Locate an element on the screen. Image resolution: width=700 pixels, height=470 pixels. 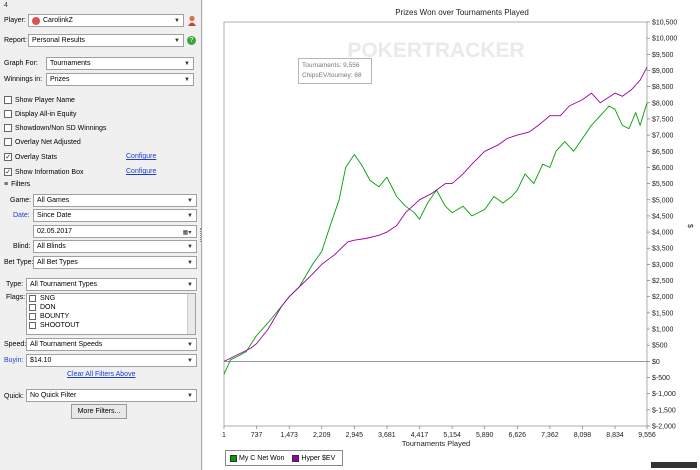
option-show-information-box: ✓ Show Information Box is located at coordinates (43, 172).